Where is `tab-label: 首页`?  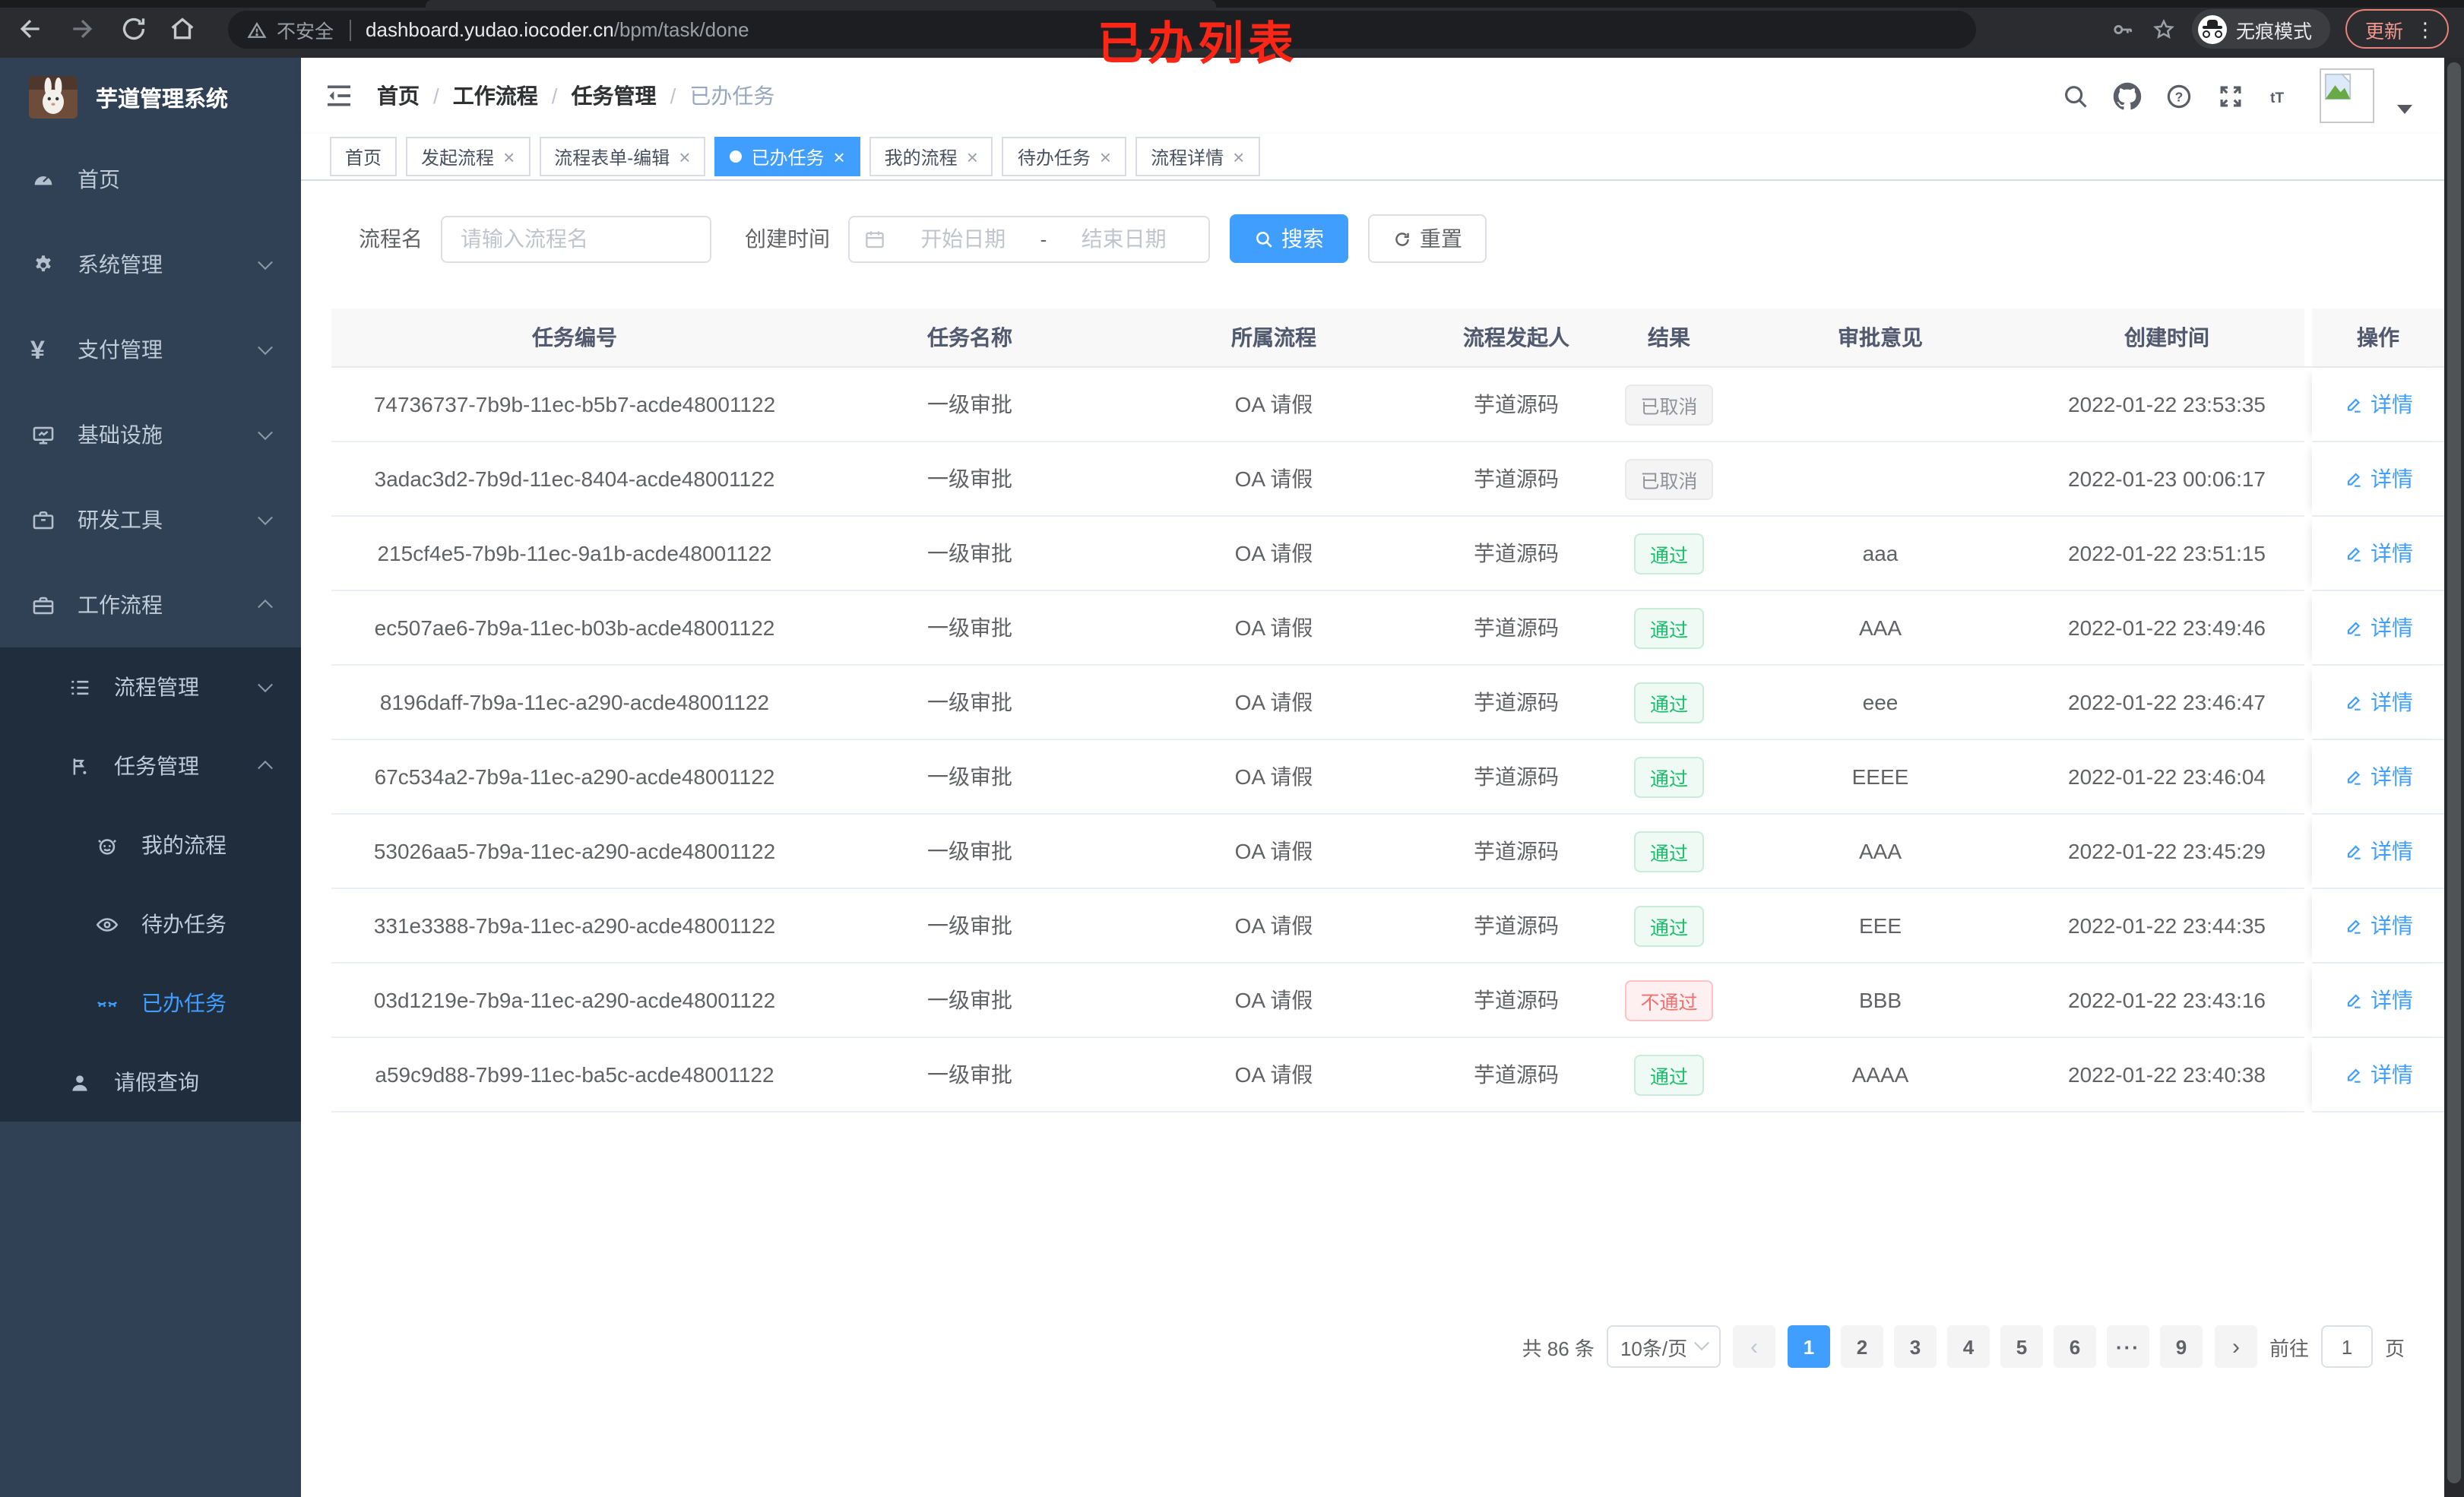 tab-label: 首页 is located at coordinates (363, 156).